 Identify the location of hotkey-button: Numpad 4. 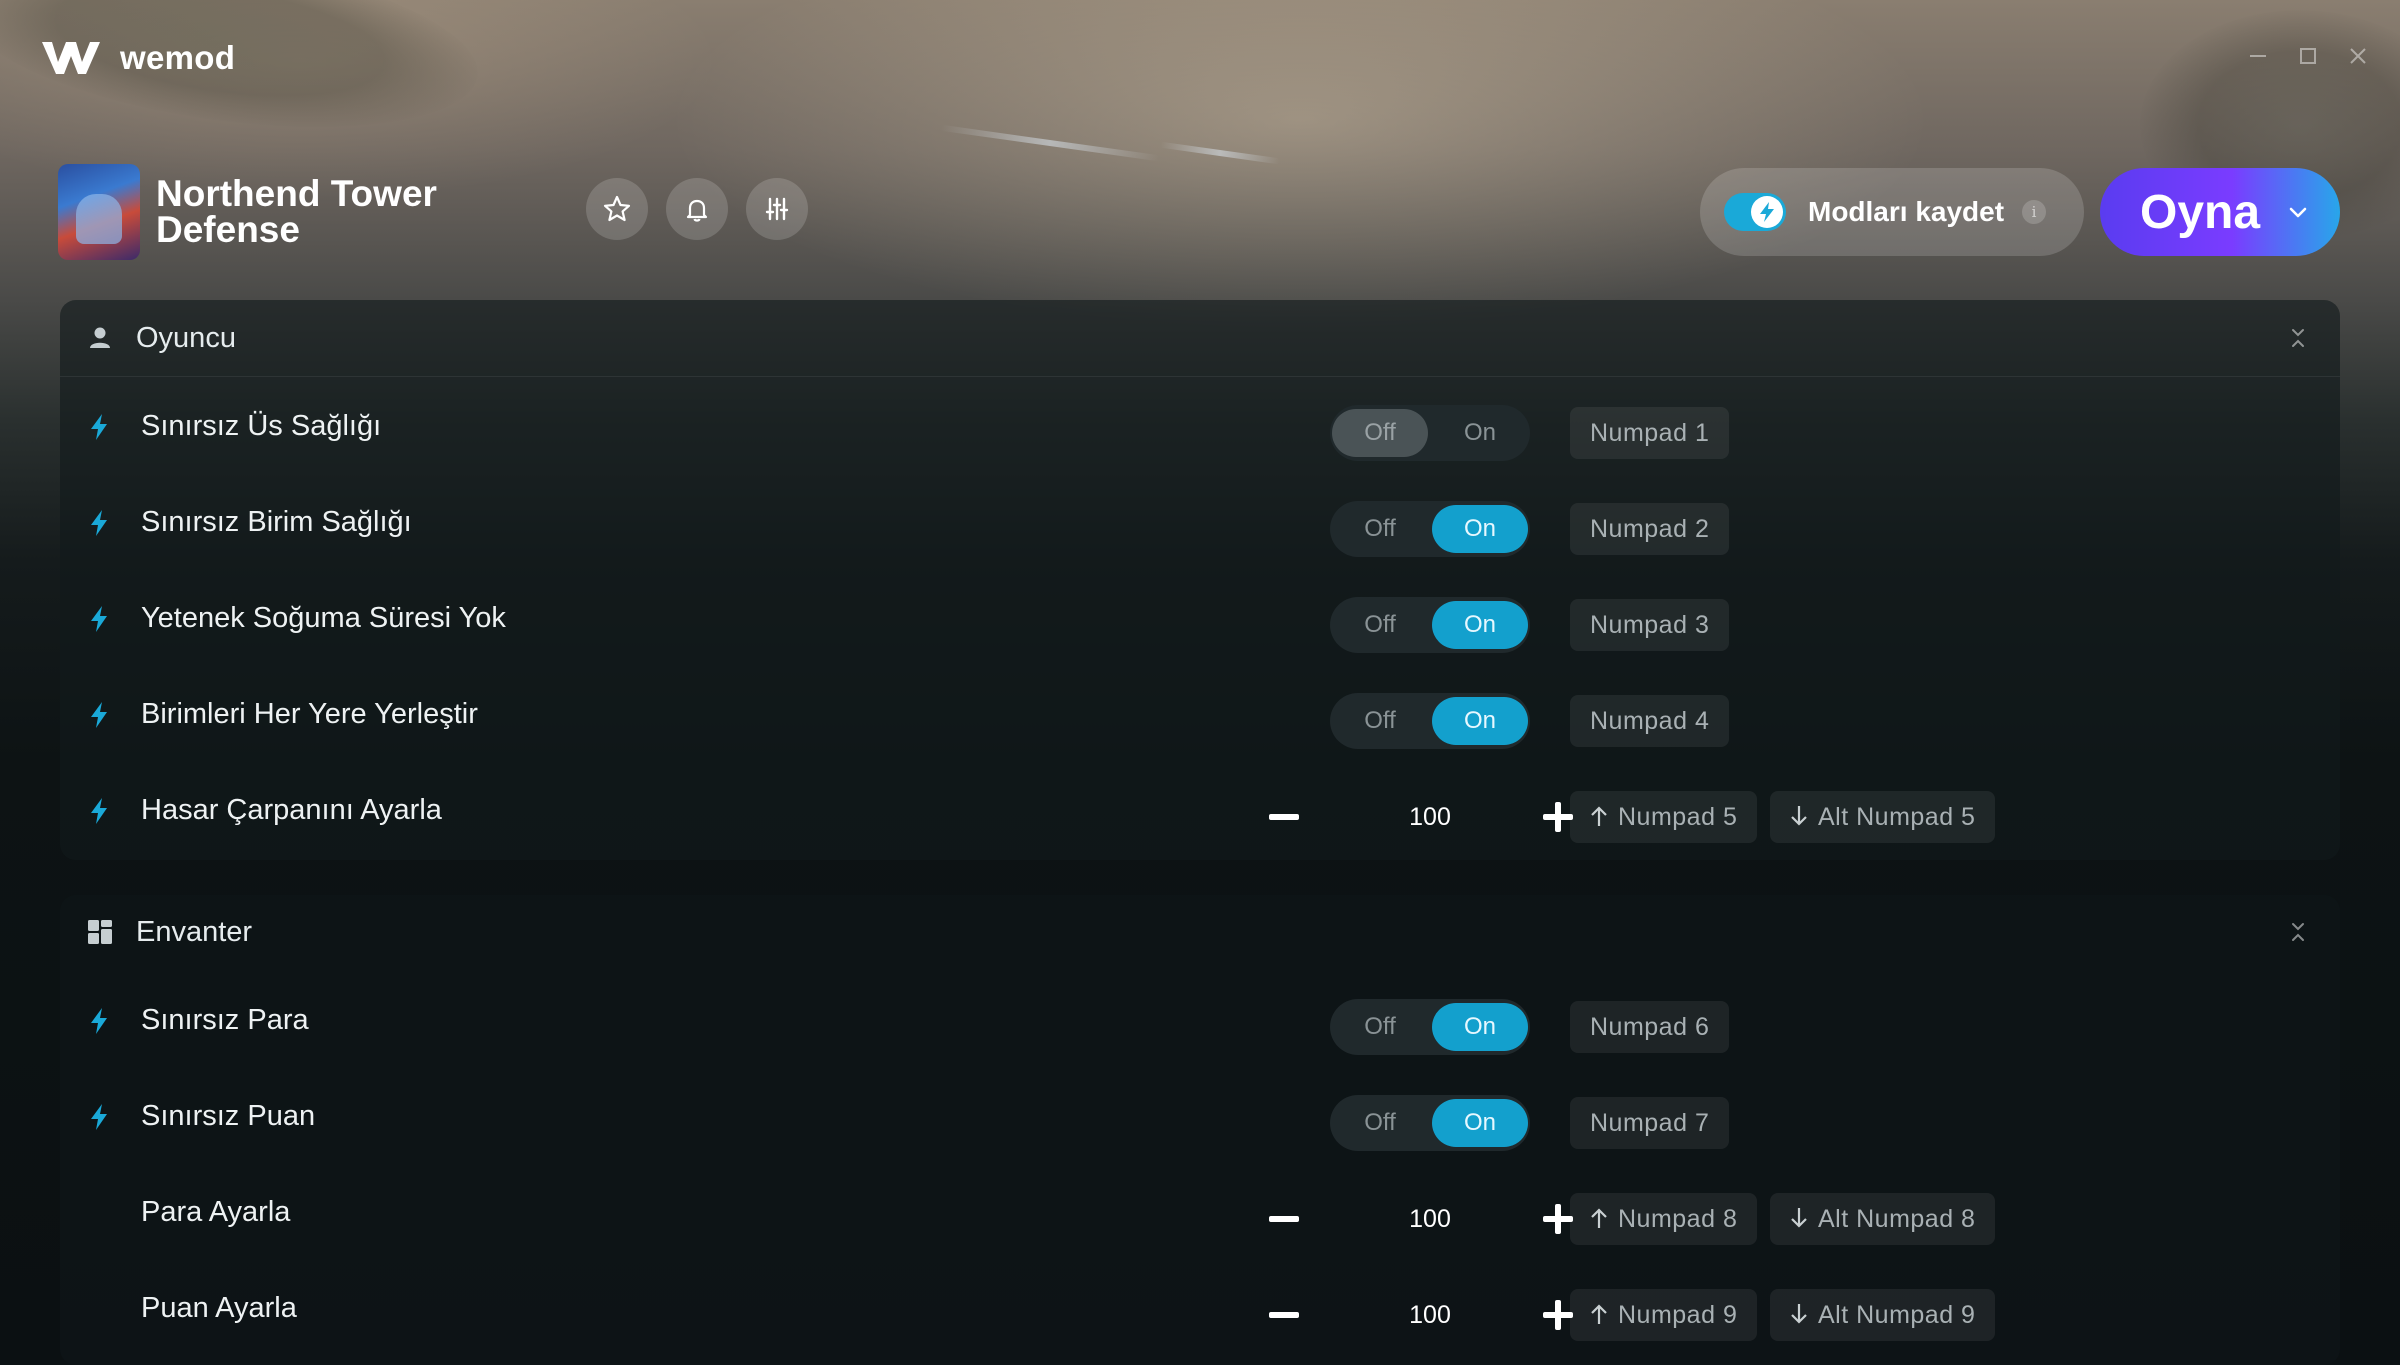
(1650, 721).